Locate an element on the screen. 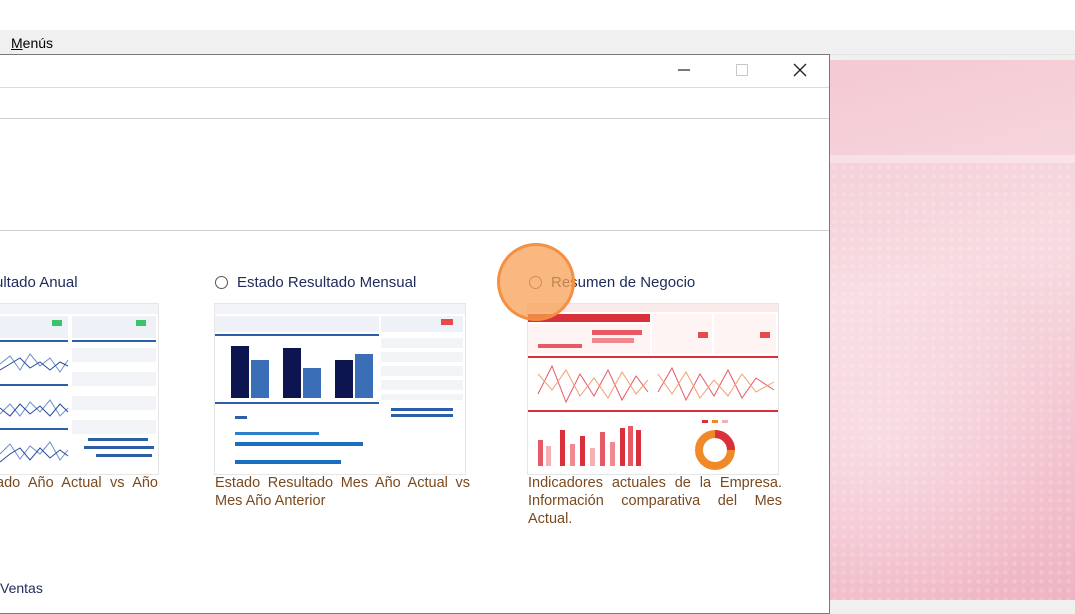 This screenshot has width=1075, height=614. thumbnail-resultado-anual is located at coordinates (79, 389).